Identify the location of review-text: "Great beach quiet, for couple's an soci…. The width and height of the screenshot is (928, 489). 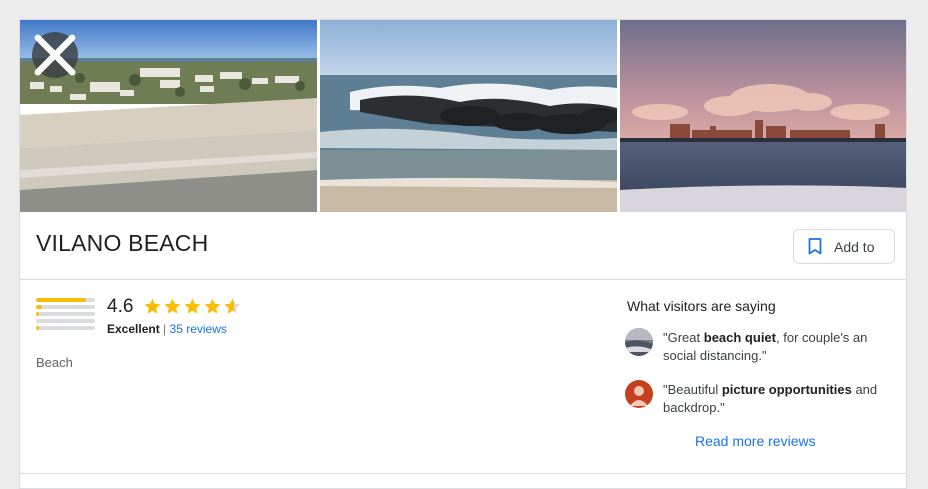
(779, 347).